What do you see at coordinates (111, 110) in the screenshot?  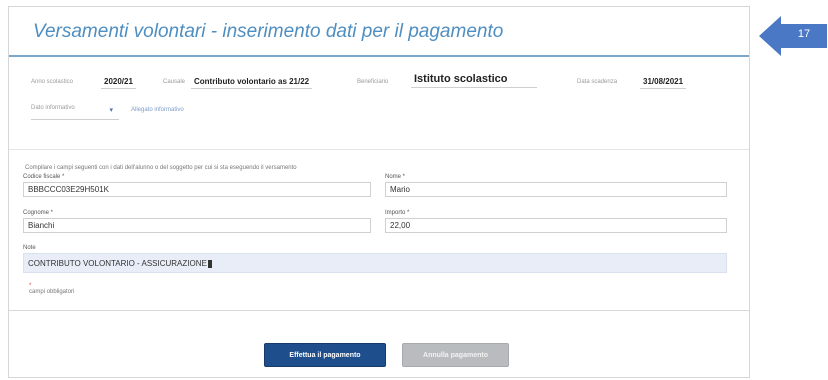 I see `chevron-down-icon: ▾` at bounding box center [111, 110].